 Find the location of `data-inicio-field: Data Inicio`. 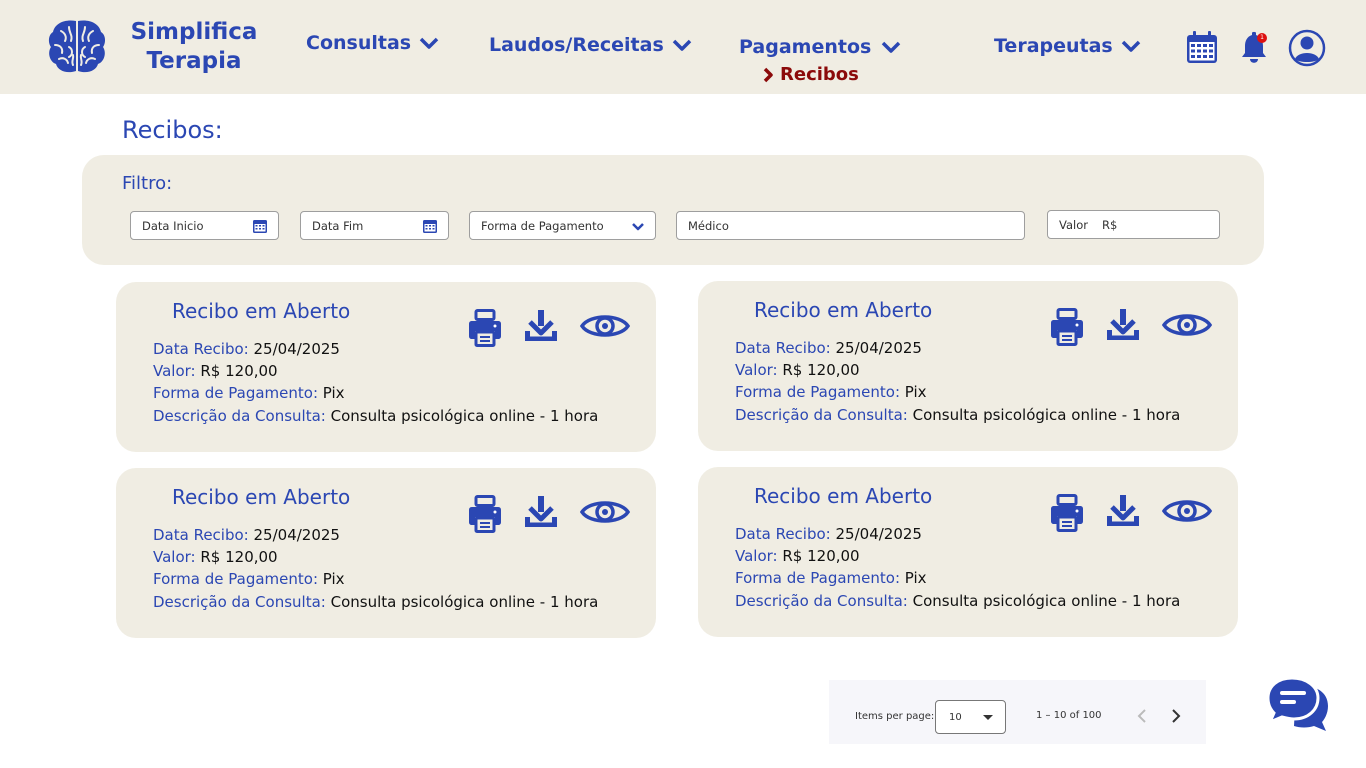

data-inicio-field: Data Inicio is located at coordinates (204, 225).